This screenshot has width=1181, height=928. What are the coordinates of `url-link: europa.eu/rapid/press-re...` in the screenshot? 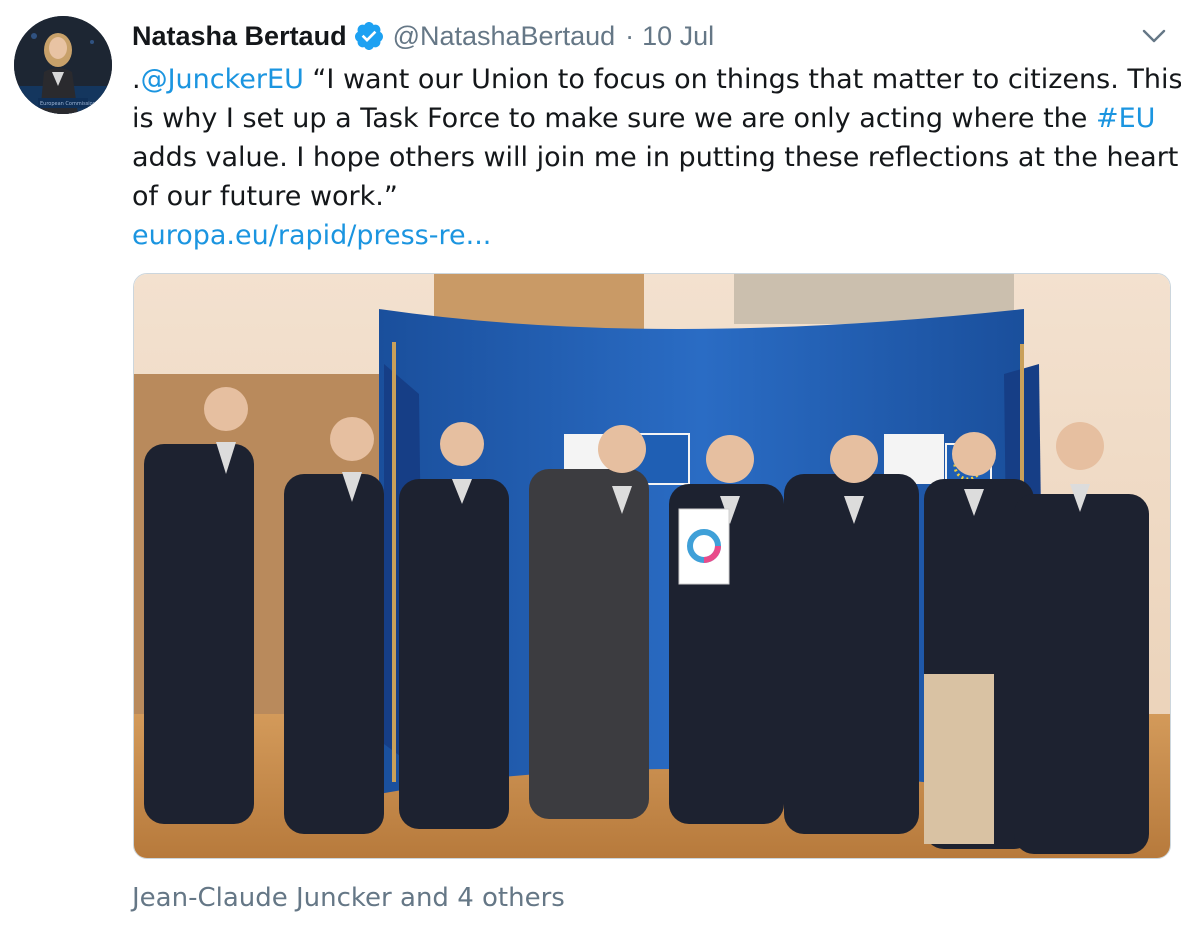 It's located at (311, 235).